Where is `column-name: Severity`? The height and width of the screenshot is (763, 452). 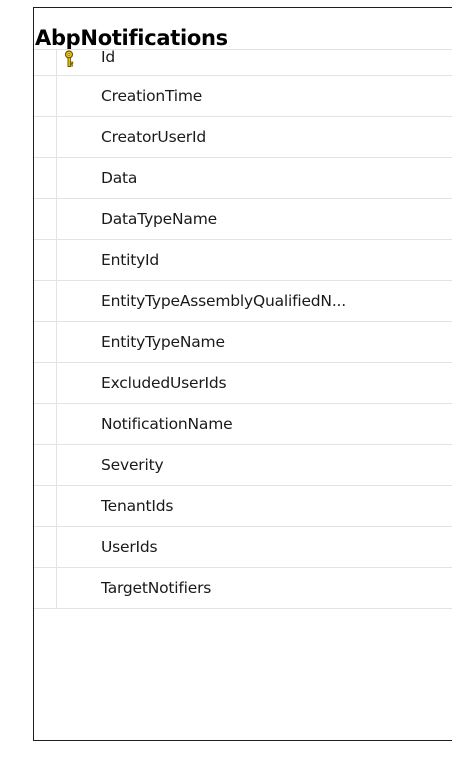
column-name: Severity is located at coordinates (132, 465).